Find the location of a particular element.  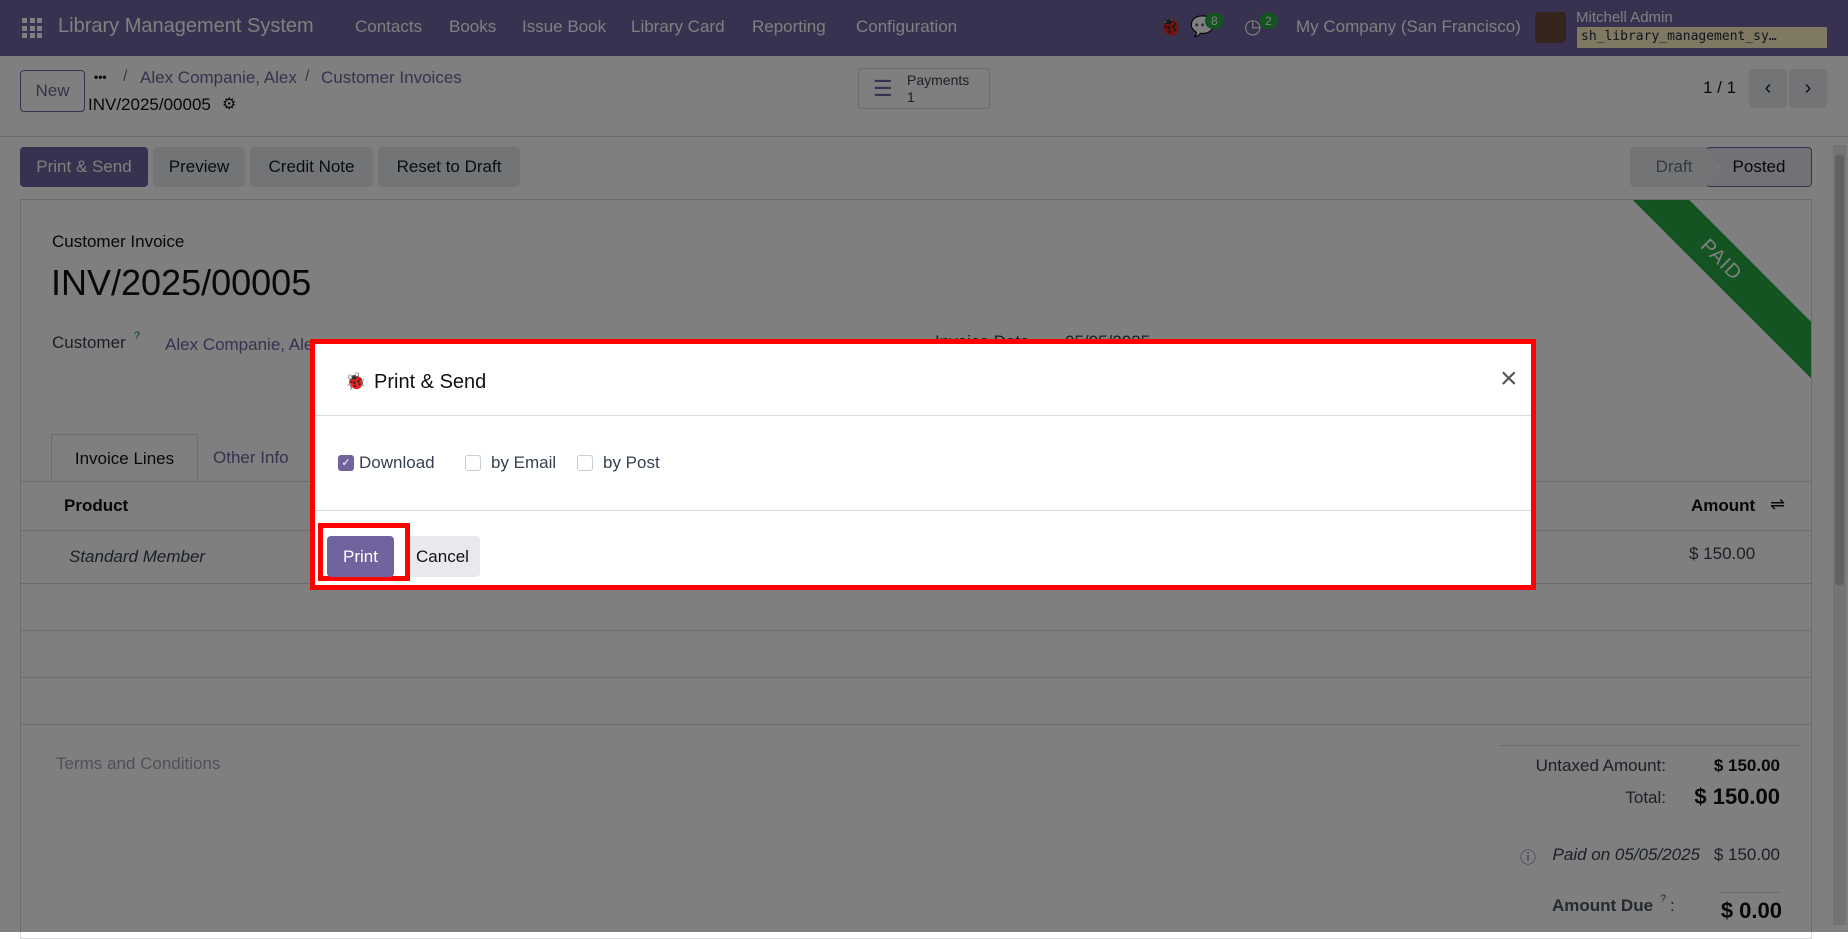

cancel-button: Cancel is located at coordinates (442, 556).